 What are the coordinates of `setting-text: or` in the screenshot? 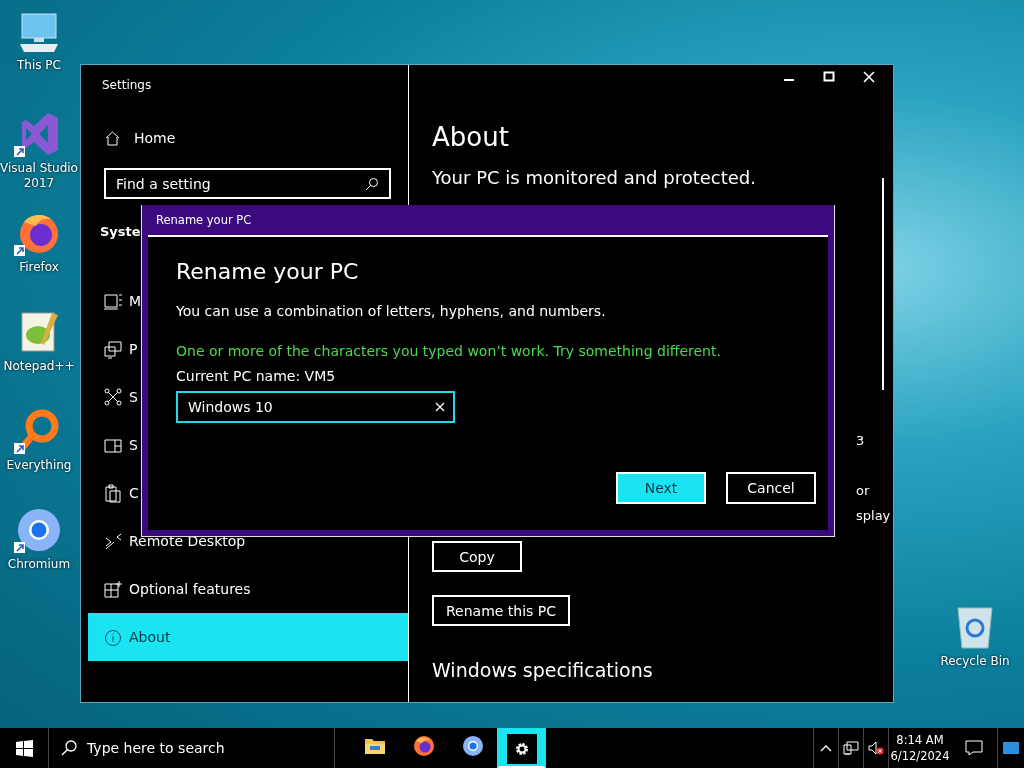 It's located at (863, 491).